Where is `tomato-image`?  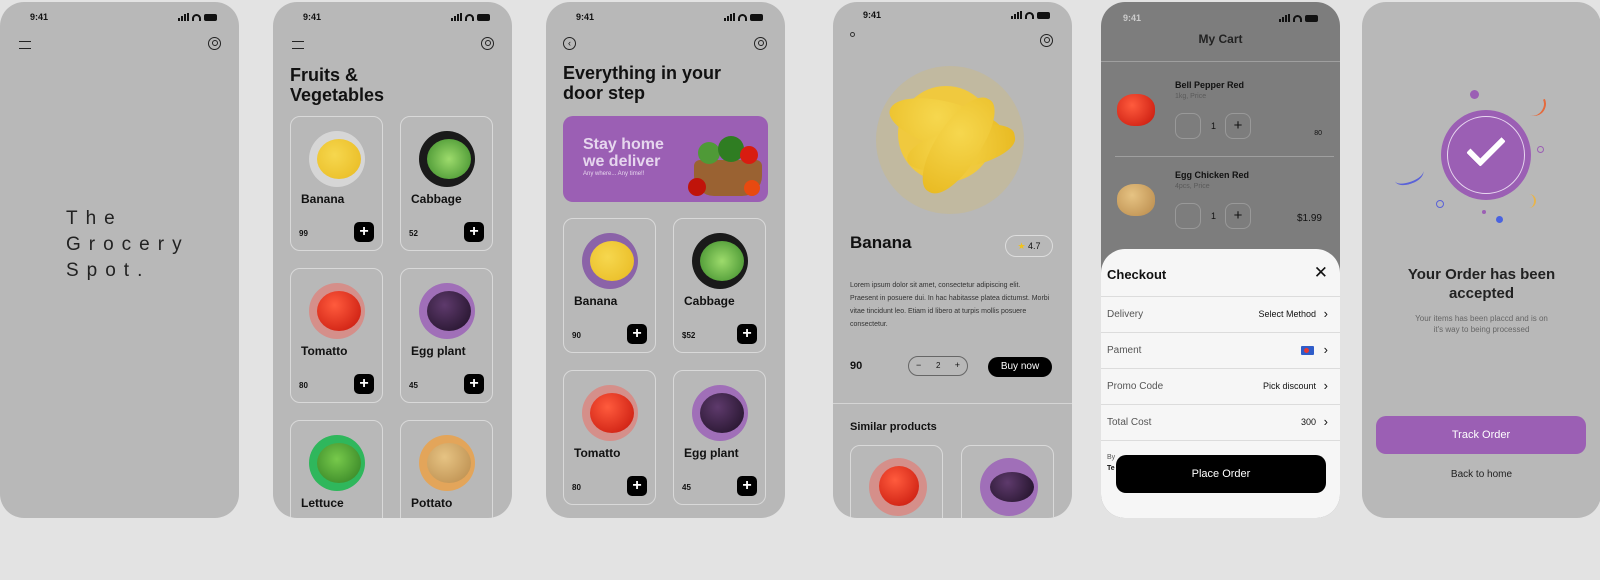
tomato-image is located at coordinates (339, 311).